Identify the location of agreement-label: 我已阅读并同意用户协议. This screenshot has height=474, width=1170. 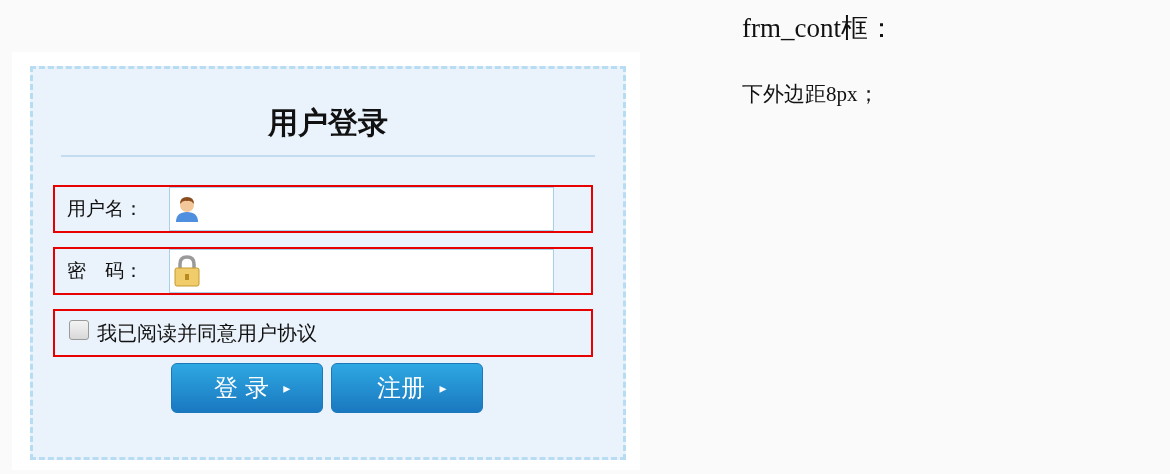
(207, 333).